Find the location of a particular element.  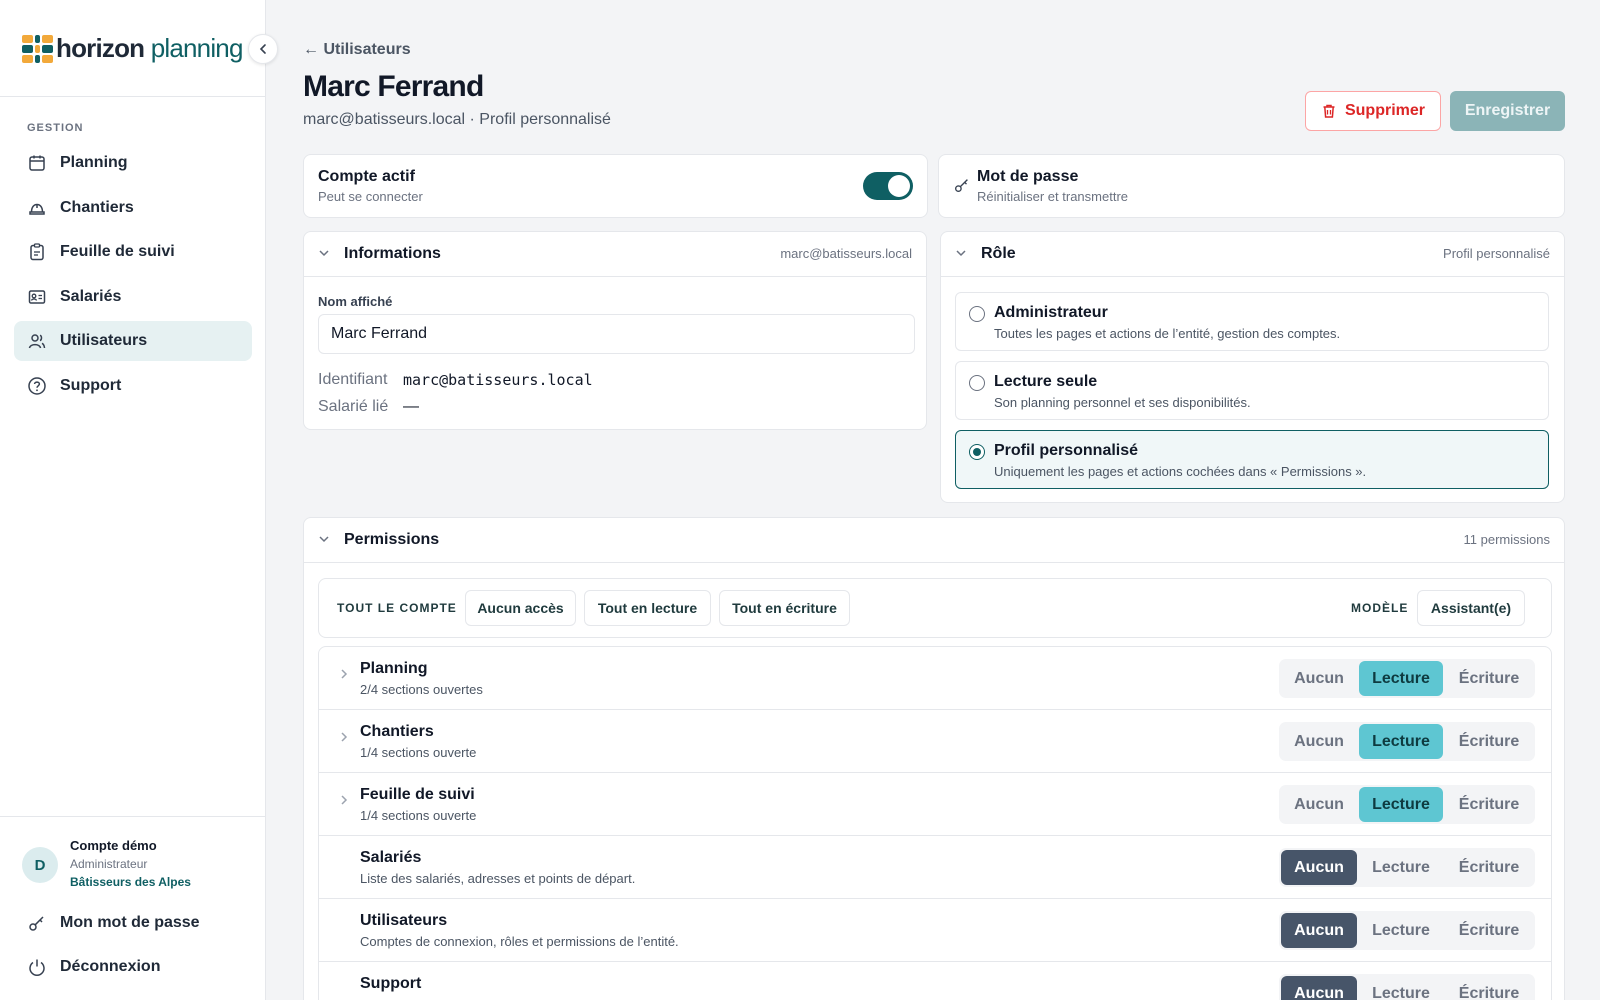

user-name: Compte démo is located at coordinates (113, 845).